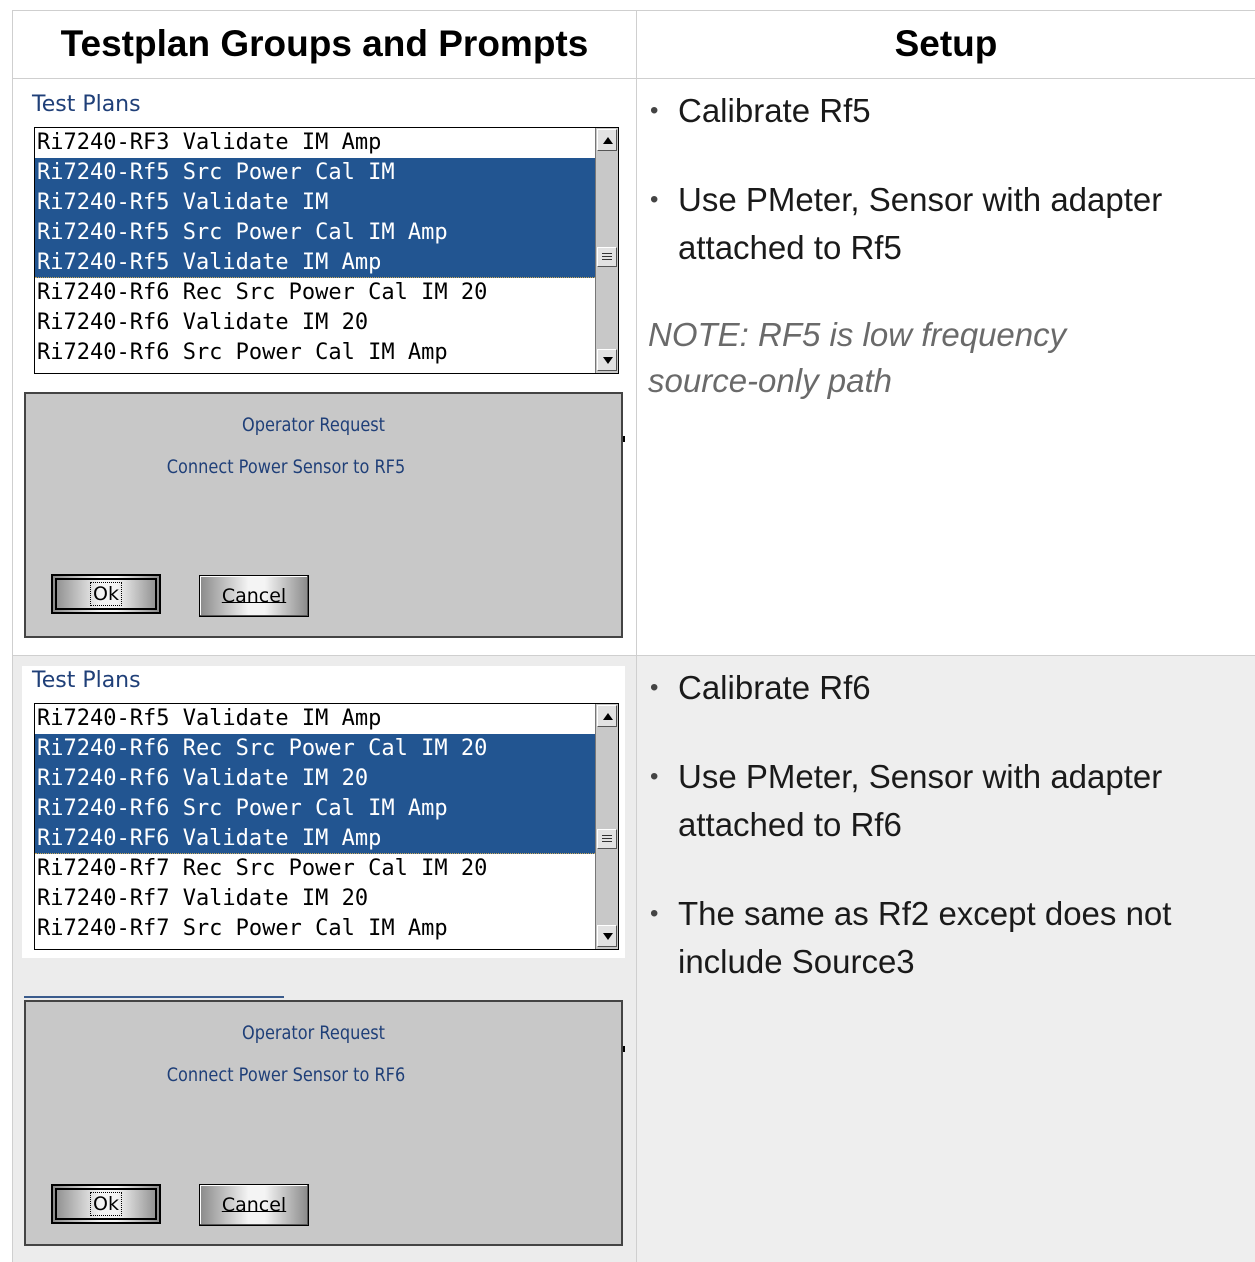 The width and height of the screenshot is (1255, 1262). Describe the element at coordinates (286, 1075) in the screenshot. I see `dialog-message: Connect Power Sensor to RF6` at that location.